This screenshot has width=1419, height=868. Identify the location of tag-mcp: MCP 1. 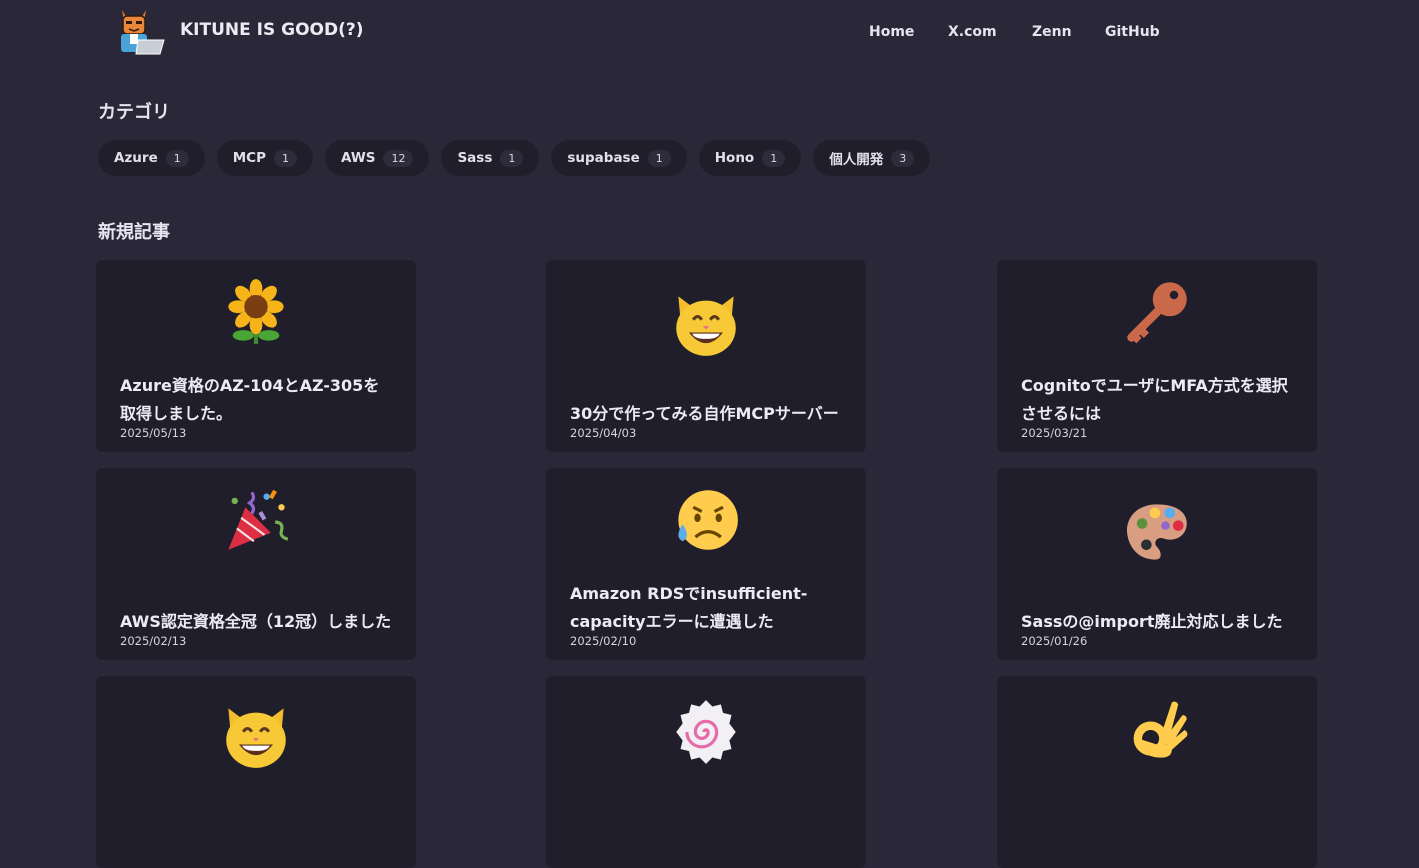
(264, 158).